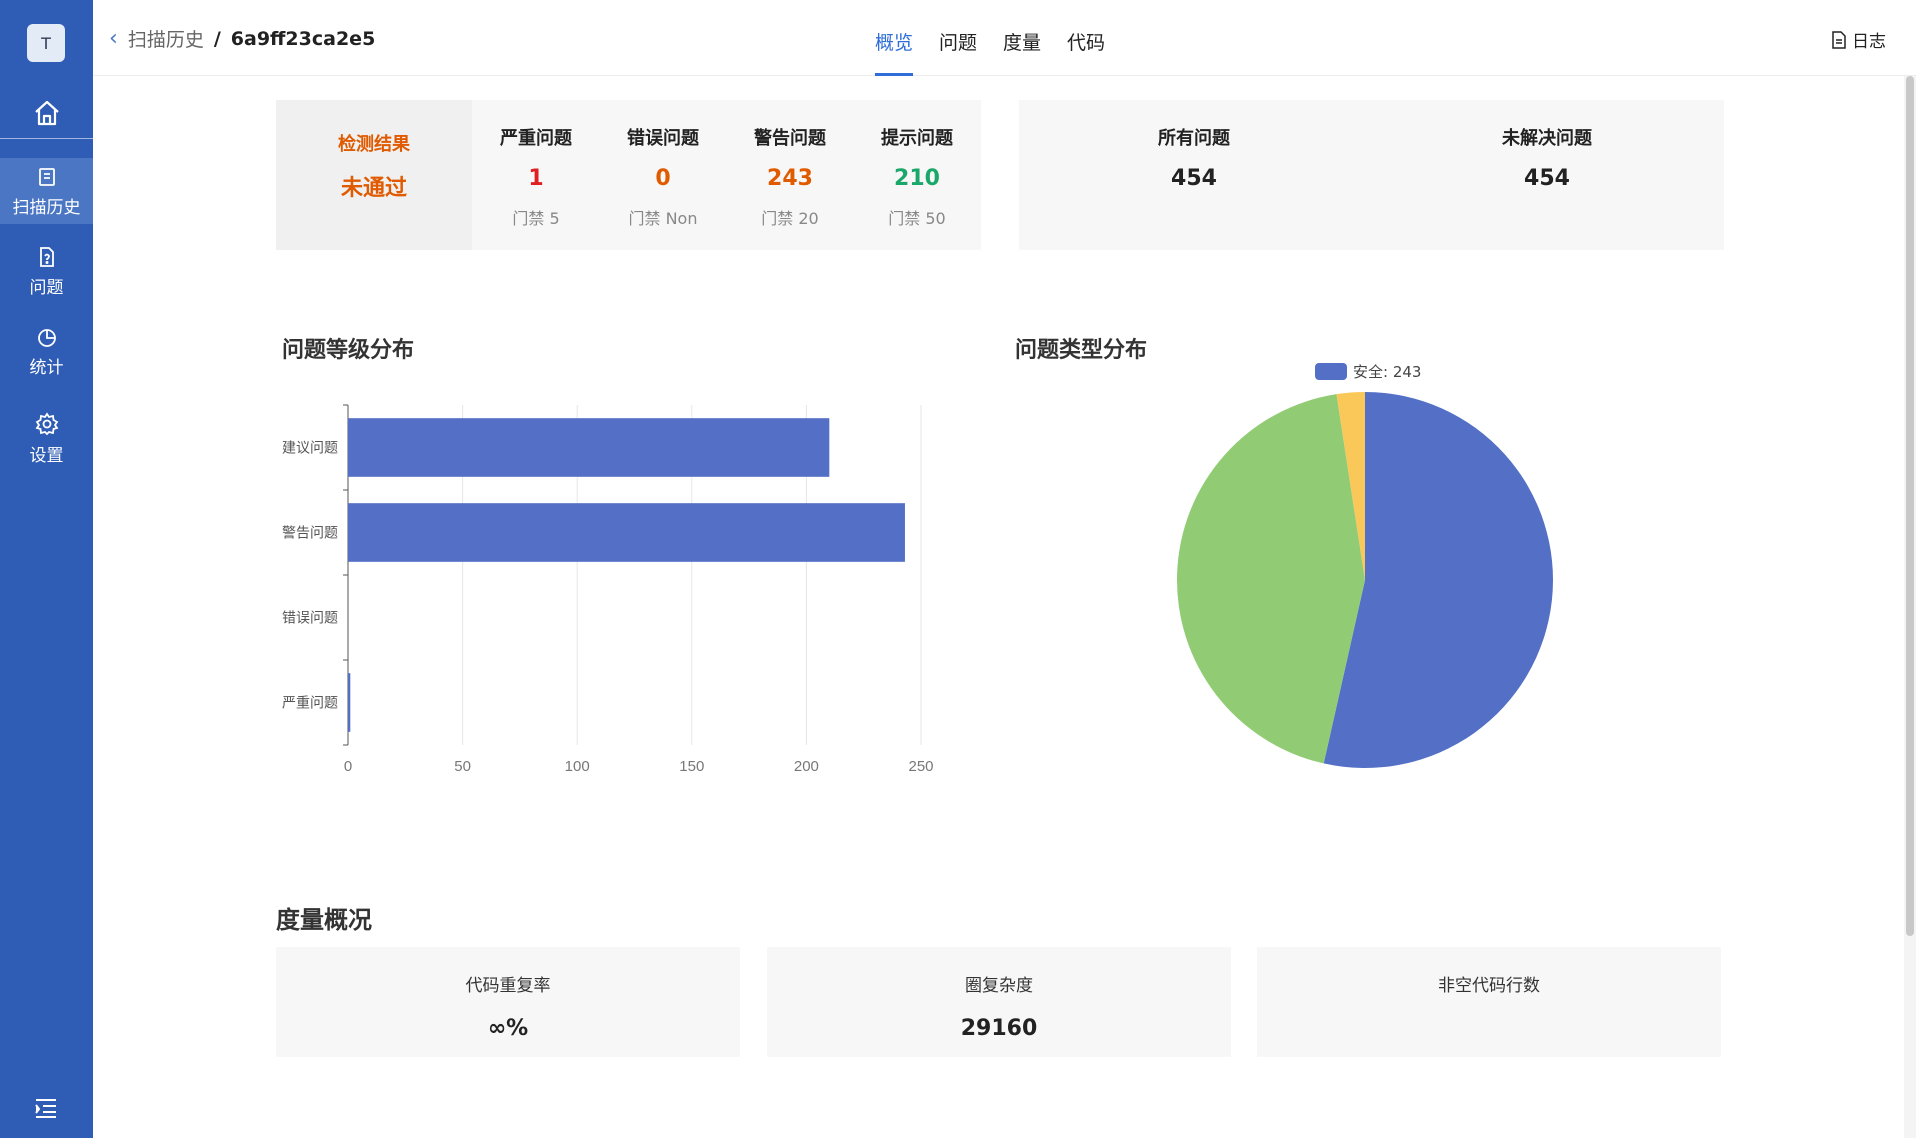 The height and width of the screenshot is (1138, 1916). Describe the element at coordinates (536, 138) in the screenshot. I see `metric-name: 严重问题` at that location.